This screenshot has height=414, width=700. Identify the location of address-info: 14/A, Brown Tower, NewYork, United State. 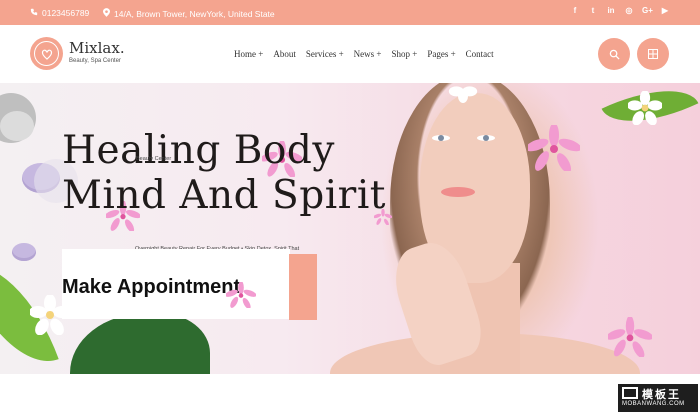
(189, 13).